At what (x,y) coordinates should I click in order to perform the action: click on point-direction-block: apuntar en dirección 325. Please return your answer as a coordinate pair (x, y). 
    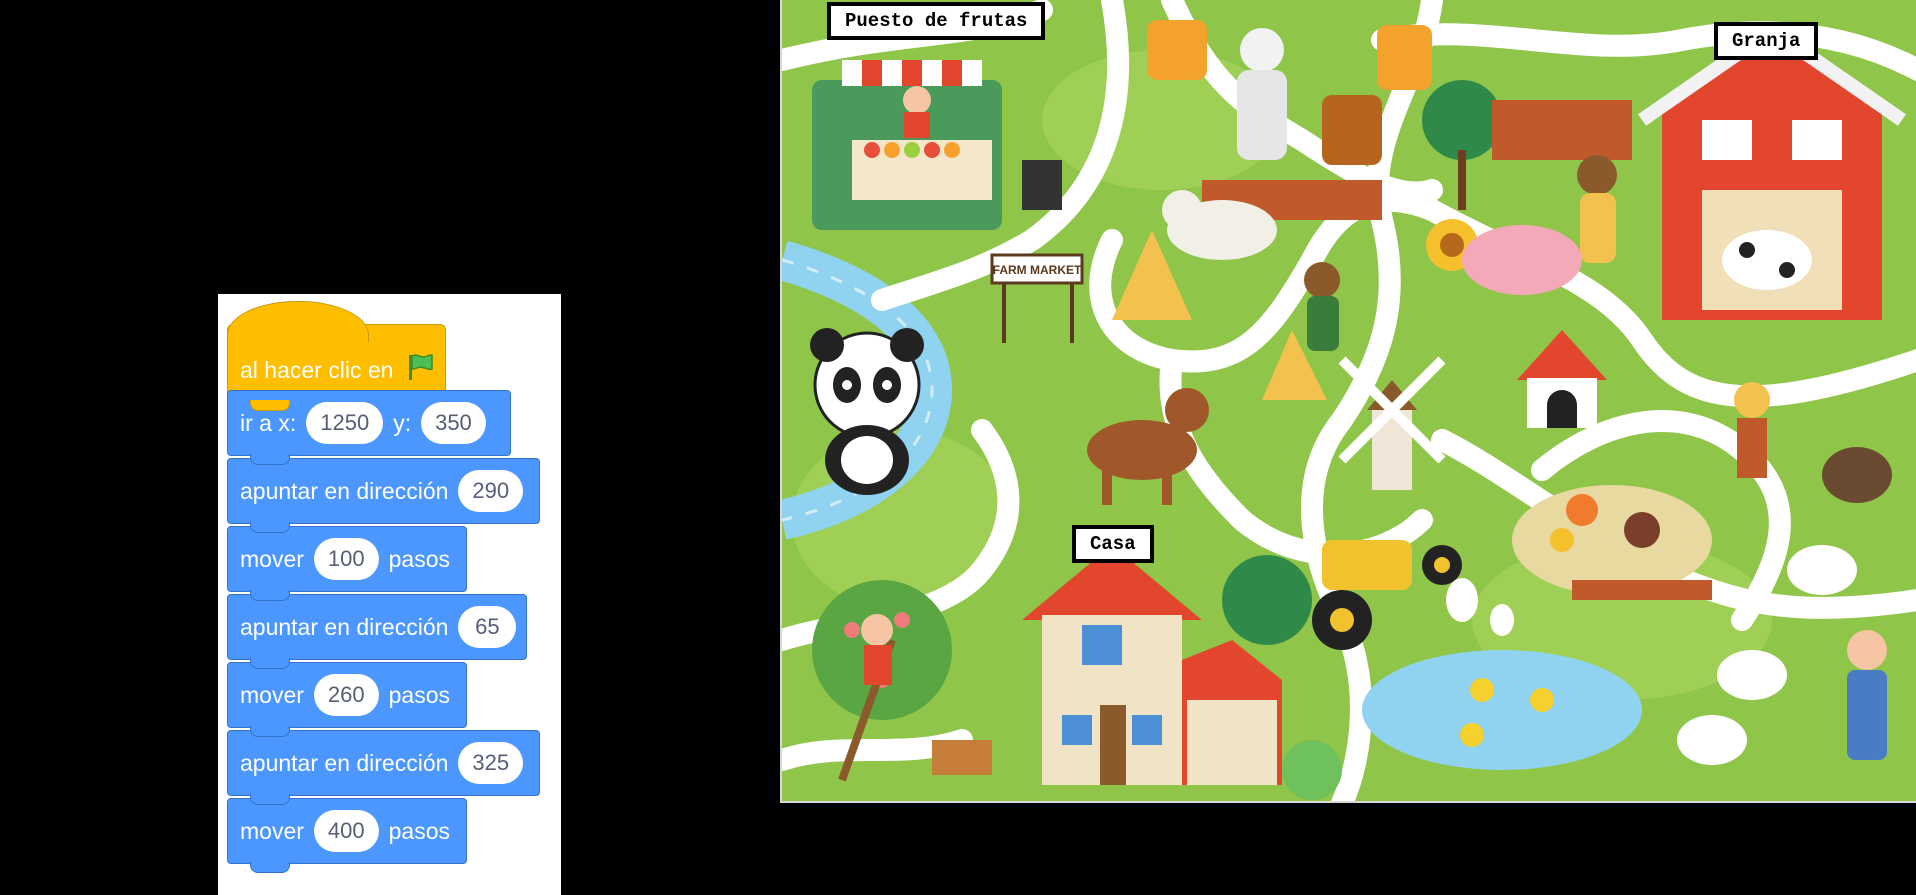
    Looking at the image, I should click on (383, 767).